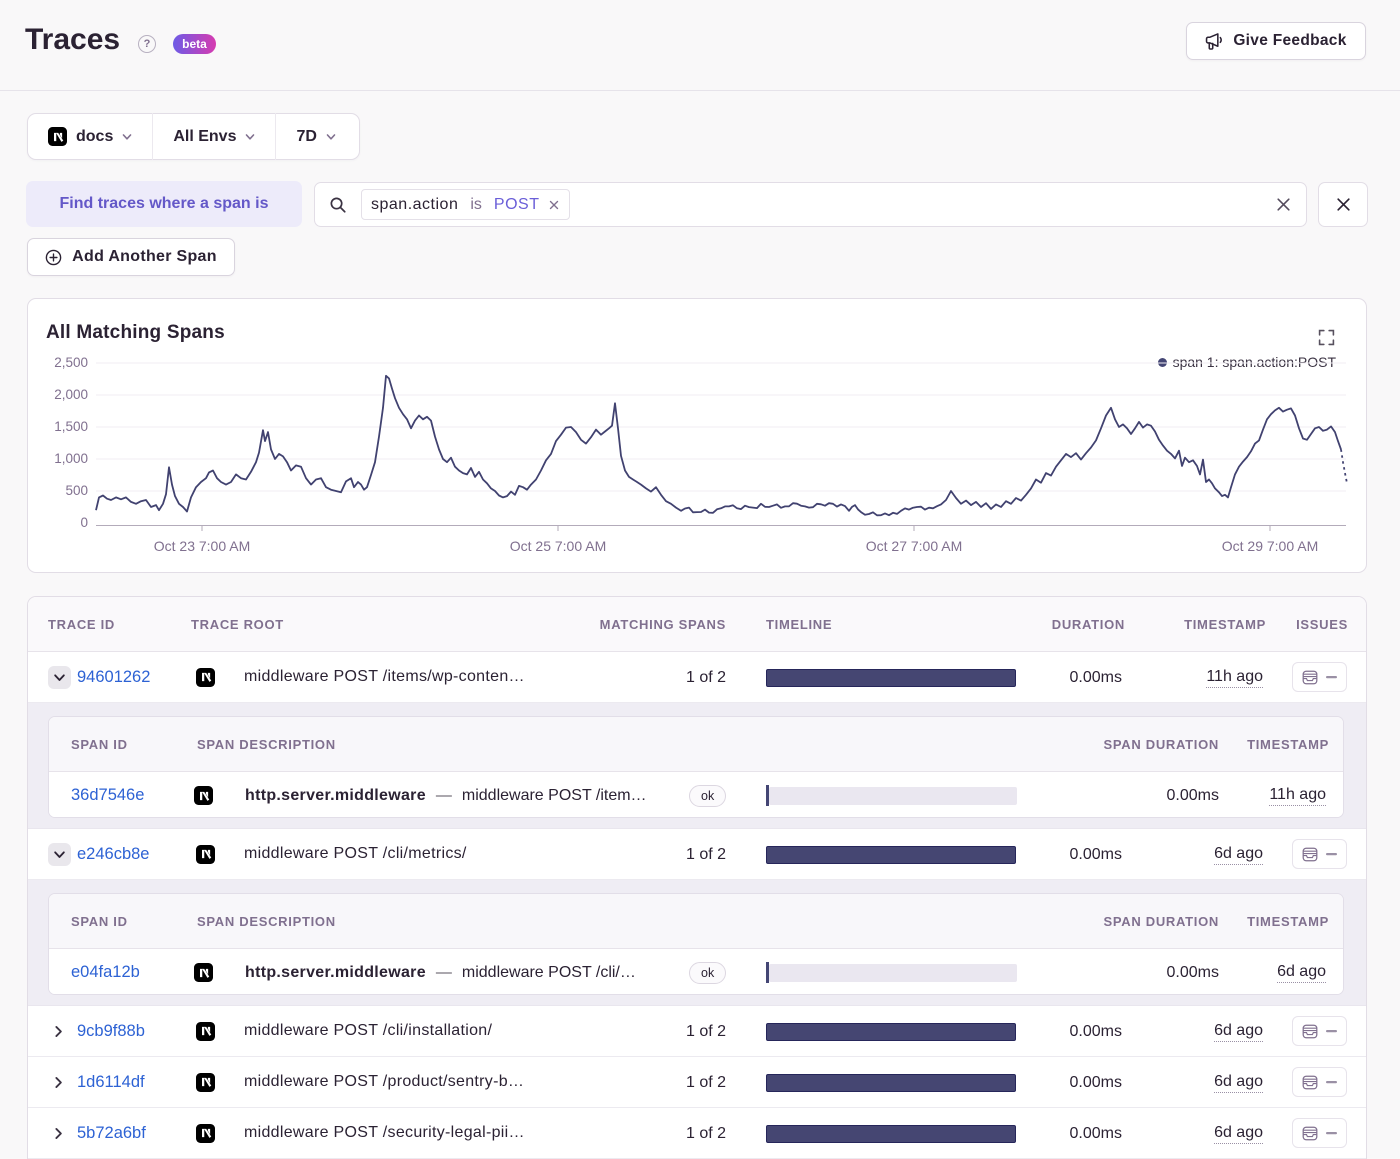 Image resolution: width=1400 pixels, height=1159 pixels. I want to click on svg-text: 2,500, so click(71, 362).